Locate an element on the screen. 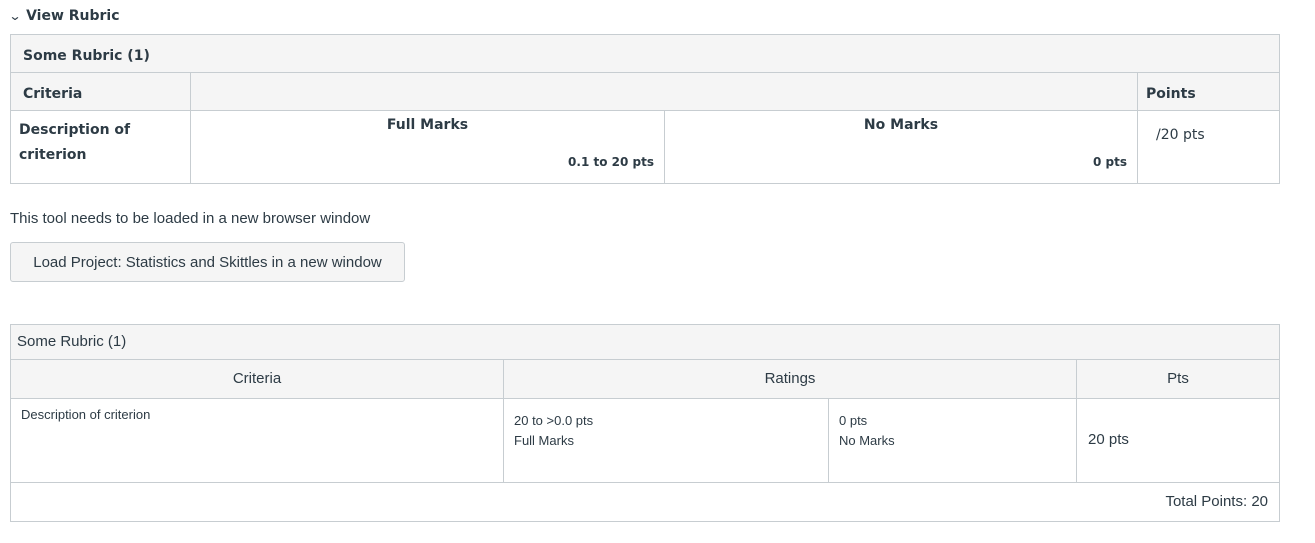 The width and height of the screenshot is (1315, 543). total-row: Total Points: 20 is located at coordinates (645, 502).